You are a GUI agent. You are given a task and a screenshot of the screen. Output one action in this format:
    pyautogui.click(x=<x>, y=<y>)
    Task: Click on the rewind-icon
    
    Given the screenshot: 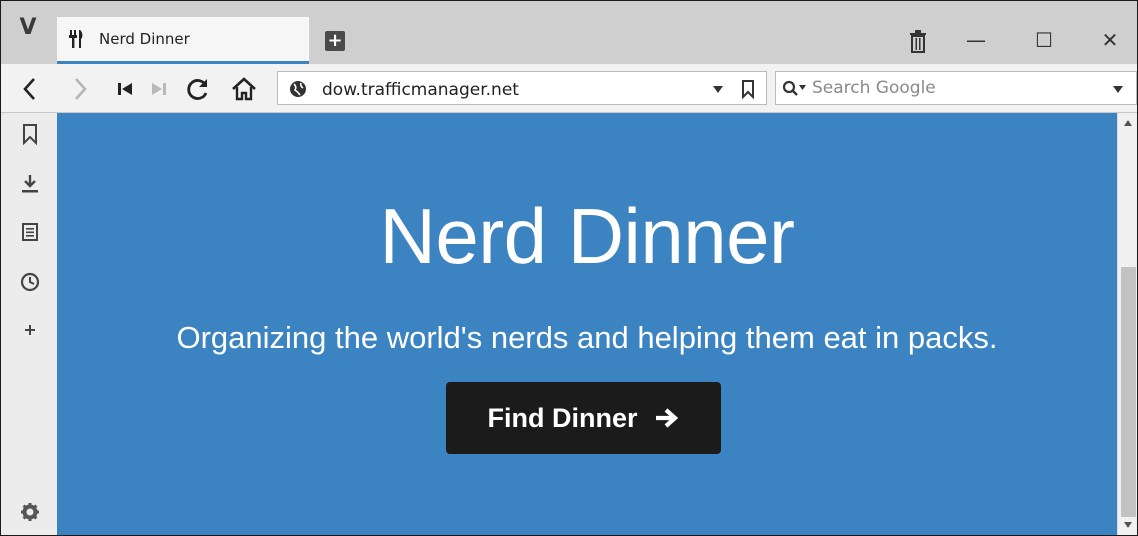 What is the action you would take?
    pyautogui.click(x=126, y=89)
    